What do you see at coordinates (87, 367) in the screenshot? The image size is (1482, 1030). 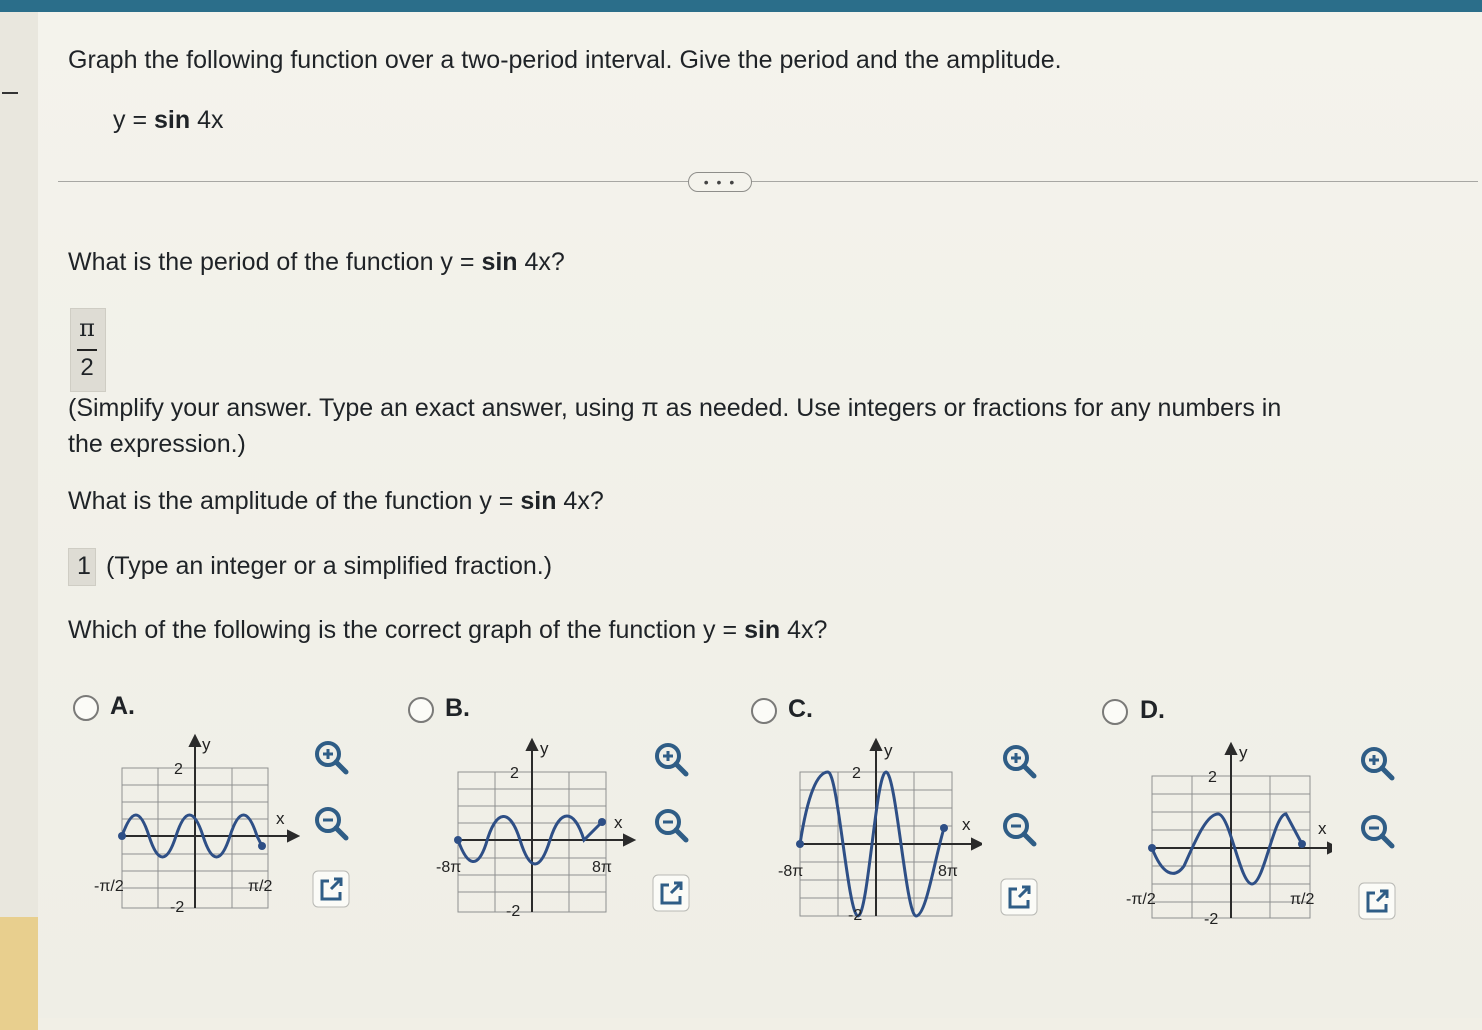 I see `period-denominator: 2` at bounding box center [87, 367].